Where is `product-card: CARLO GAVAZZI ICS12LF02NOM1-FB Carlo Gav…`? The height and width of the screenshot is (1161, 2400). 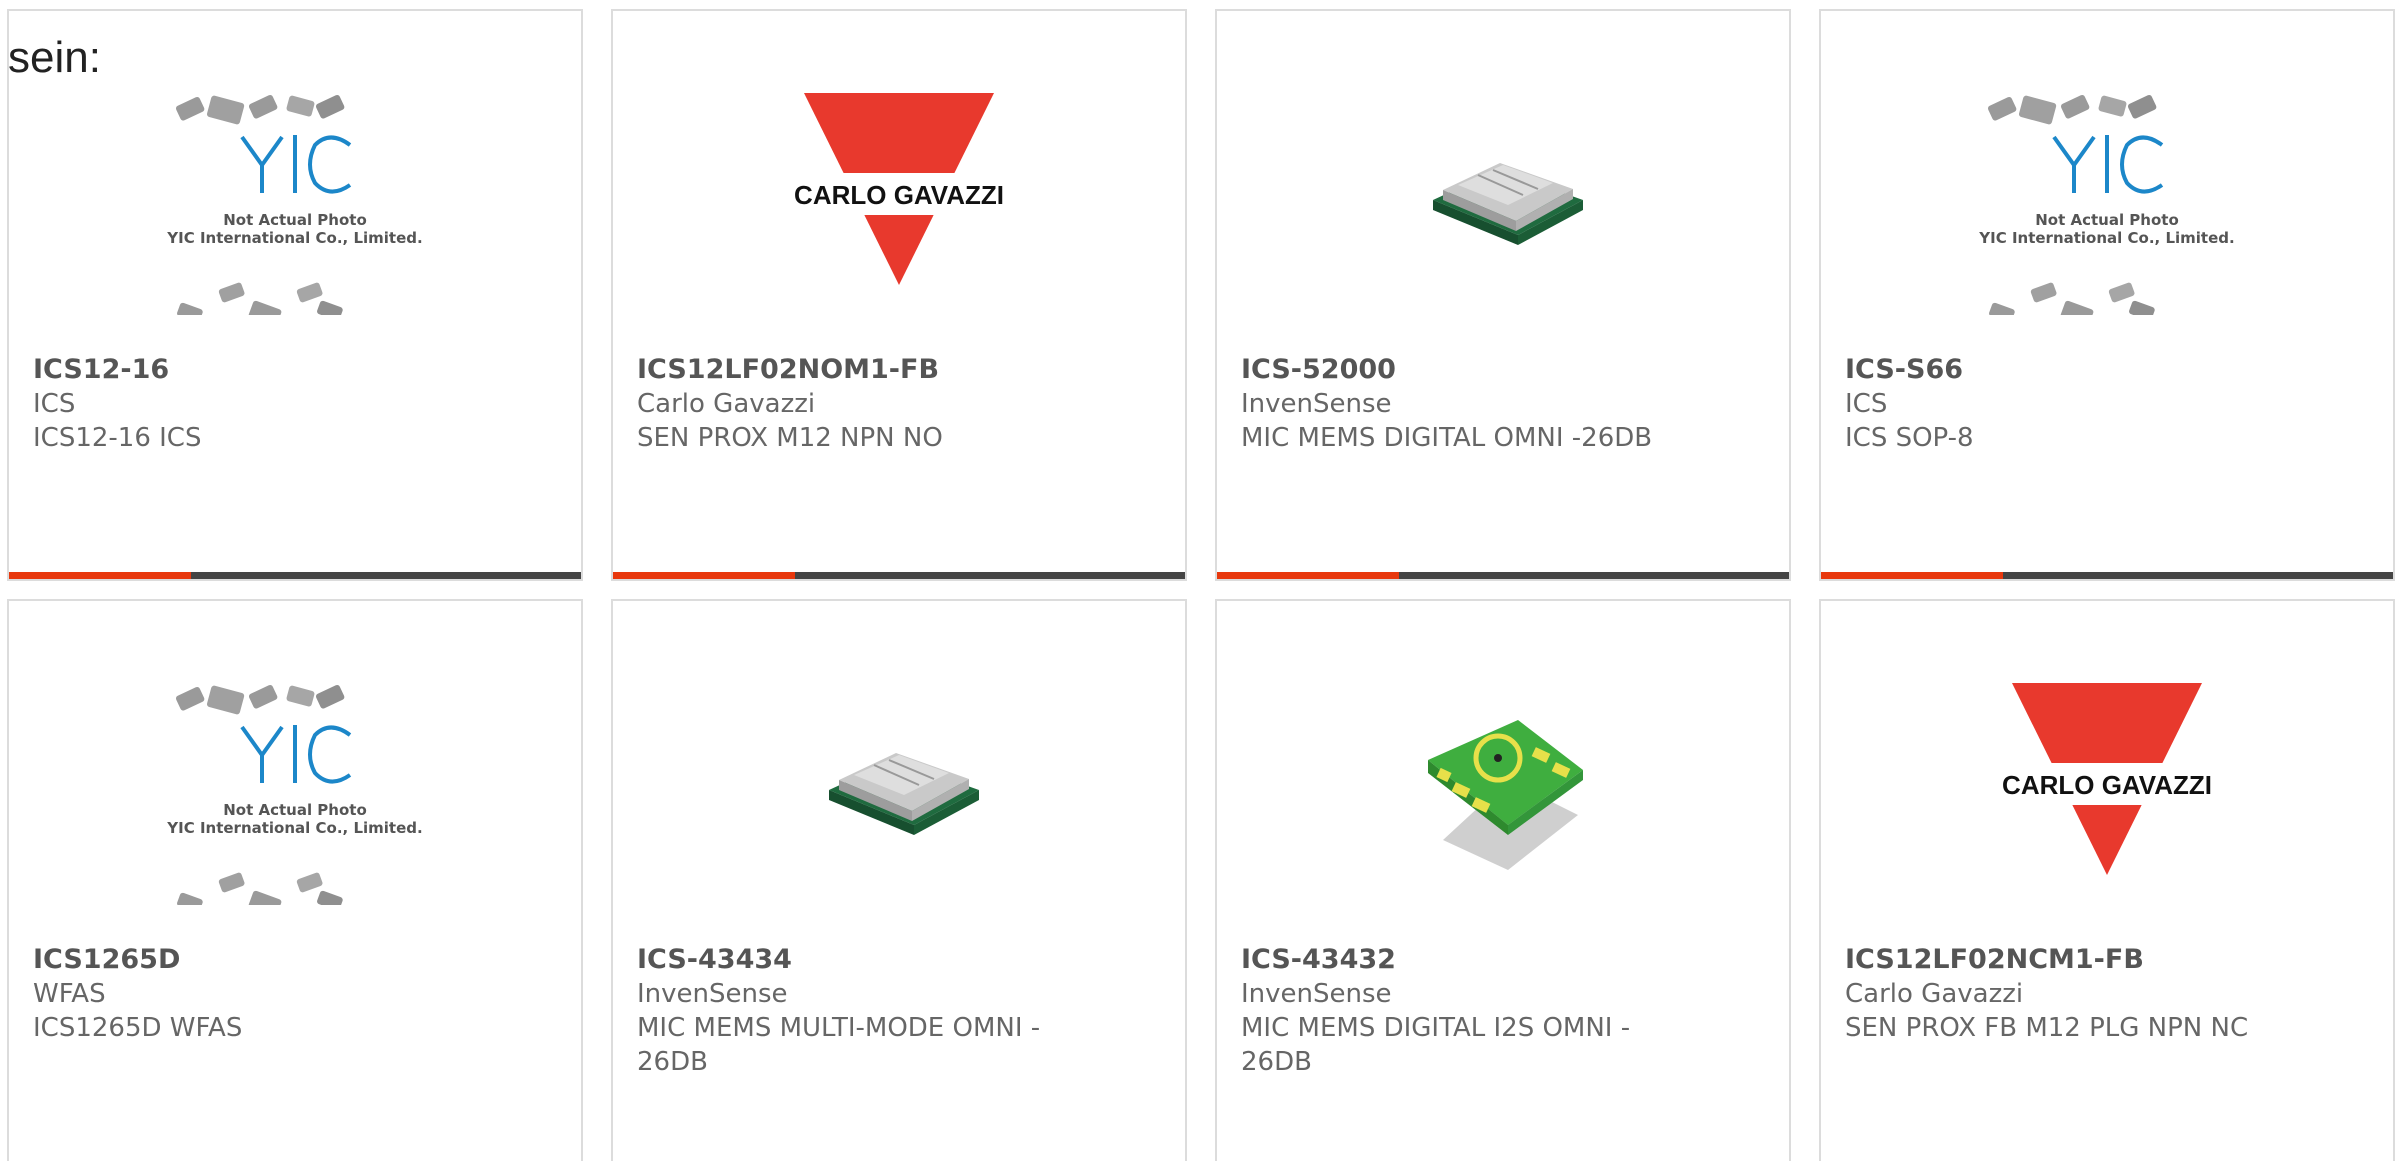
product-card: CARLO GAVAZZI ICS12LF02NOM1-FB Carlo Gav… is located at coordinates (899, 295).